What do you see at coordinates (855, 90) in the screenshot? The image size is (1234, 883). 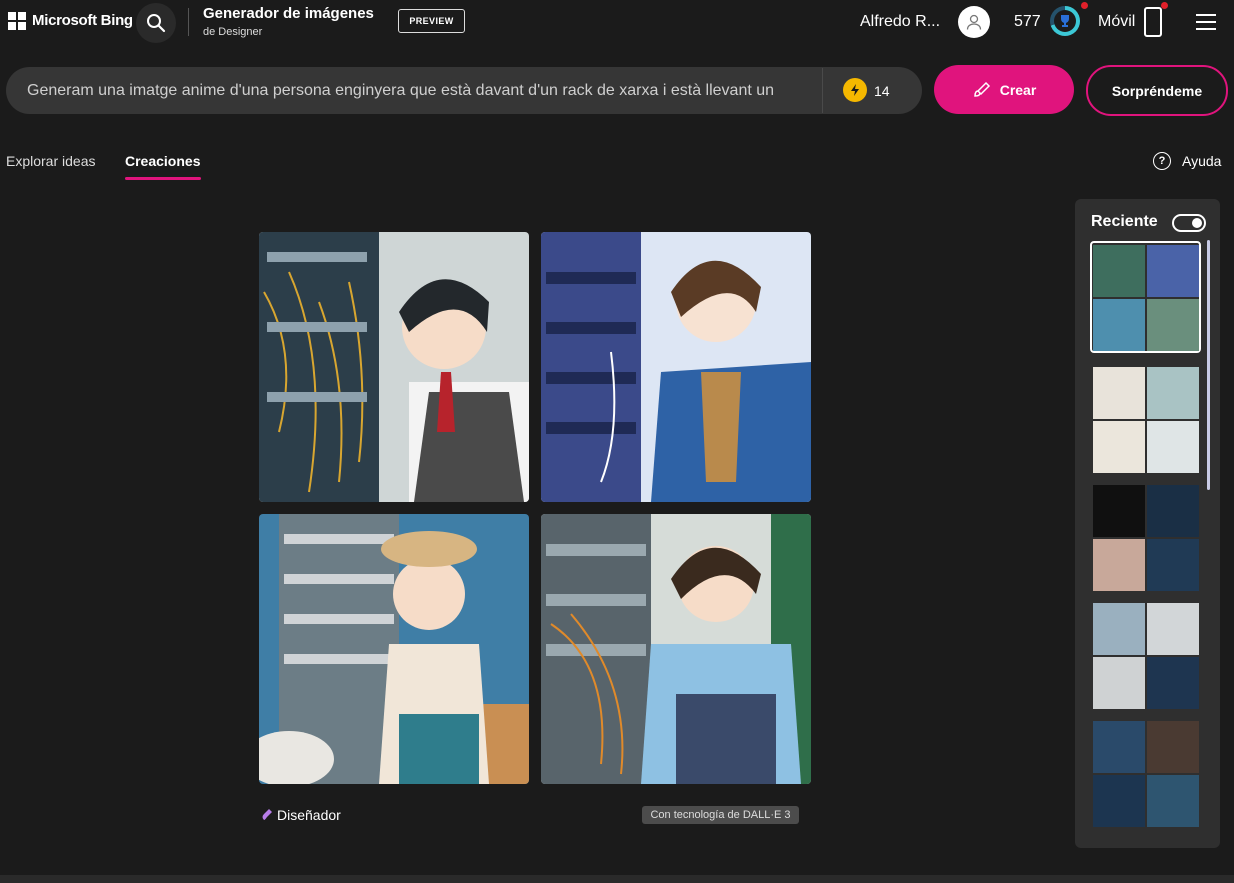 I see `boost-icon` at bounding box center [855, 90].